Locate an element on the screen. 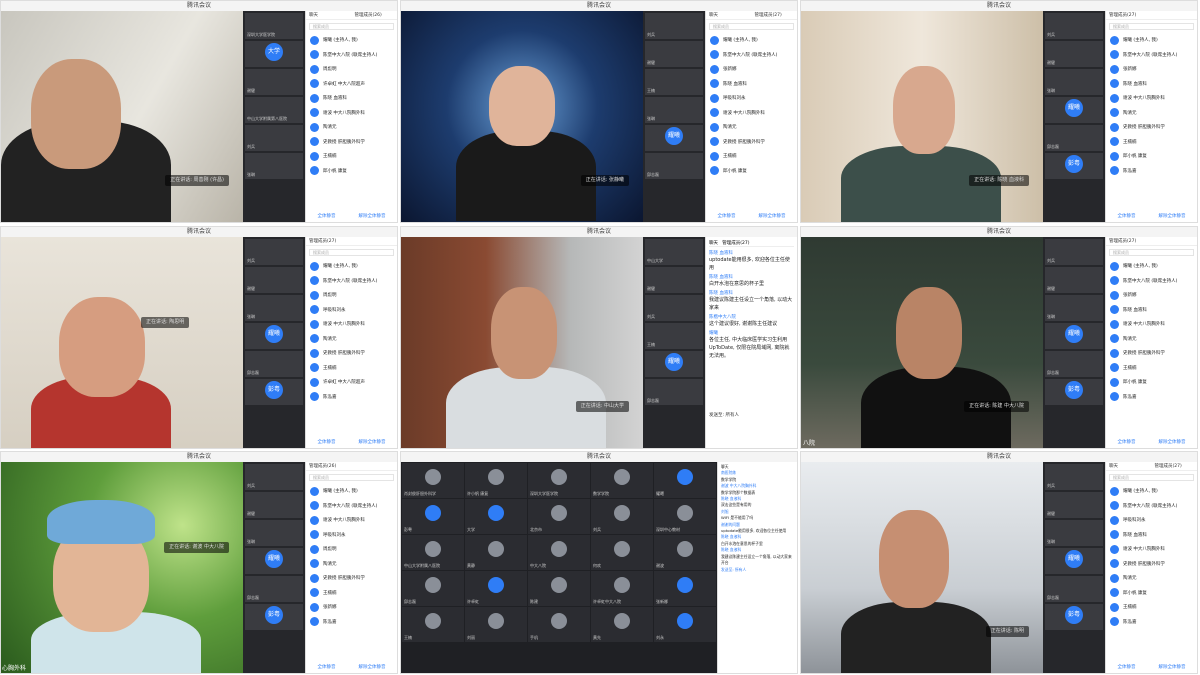  send-to-selector: 发送至: 所有人 is located at coordinates (724, 415).